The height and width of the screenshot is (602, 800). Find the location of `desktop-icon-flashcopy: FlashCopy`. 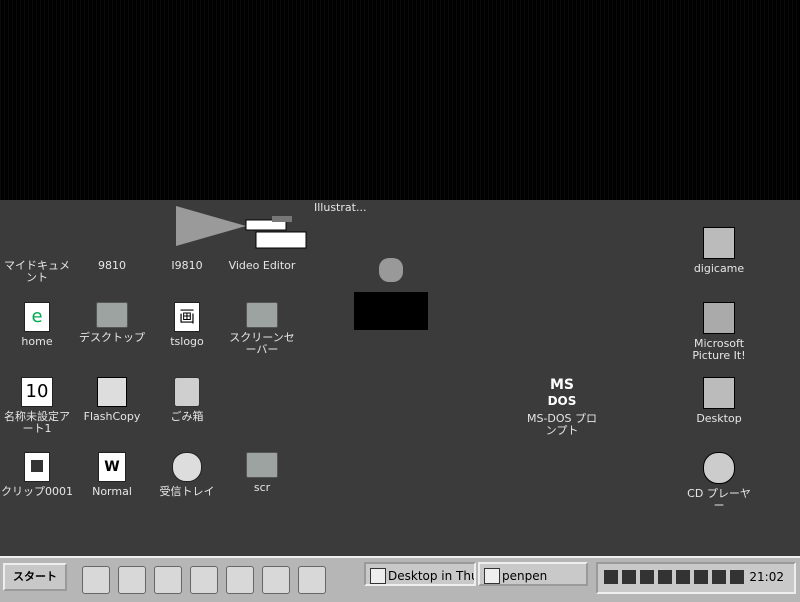

desktop-icon-flashcopy: FlashCopy is located at coordinates (112, 400).